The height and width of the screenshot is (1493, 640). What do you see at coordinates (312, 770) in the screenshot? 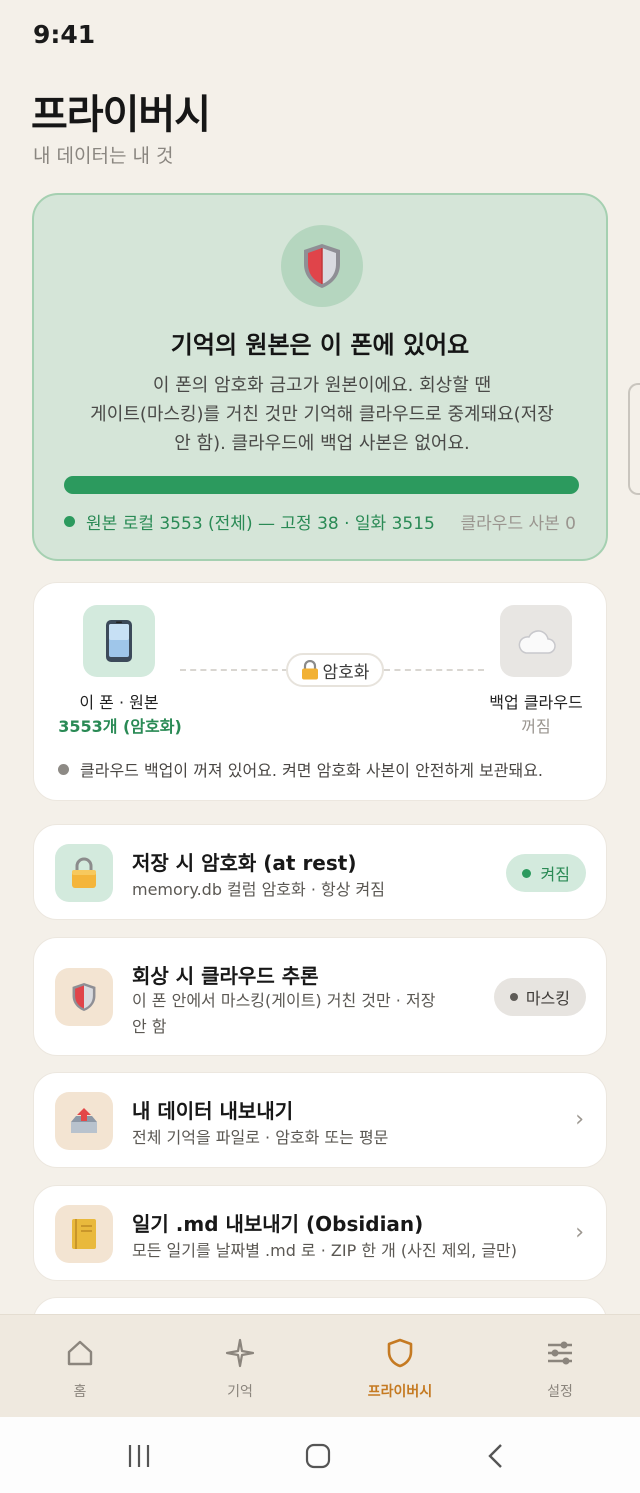
I see `backup-note-text: 클라우드 백업이 꺼져 있어요. 켜면 암호화 사본이 안전하게 보관돼요.` at bounding box center [312, 770].